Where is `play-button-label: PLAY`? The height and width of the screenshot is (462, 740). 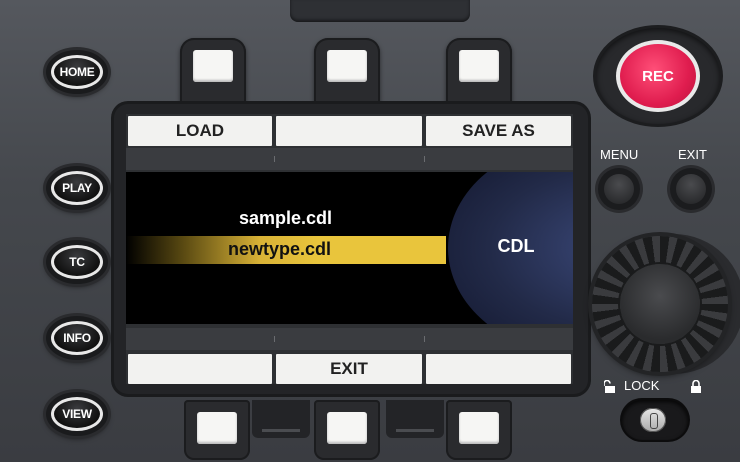 play-button-label: PLAY is located at coordinates (77, 188).